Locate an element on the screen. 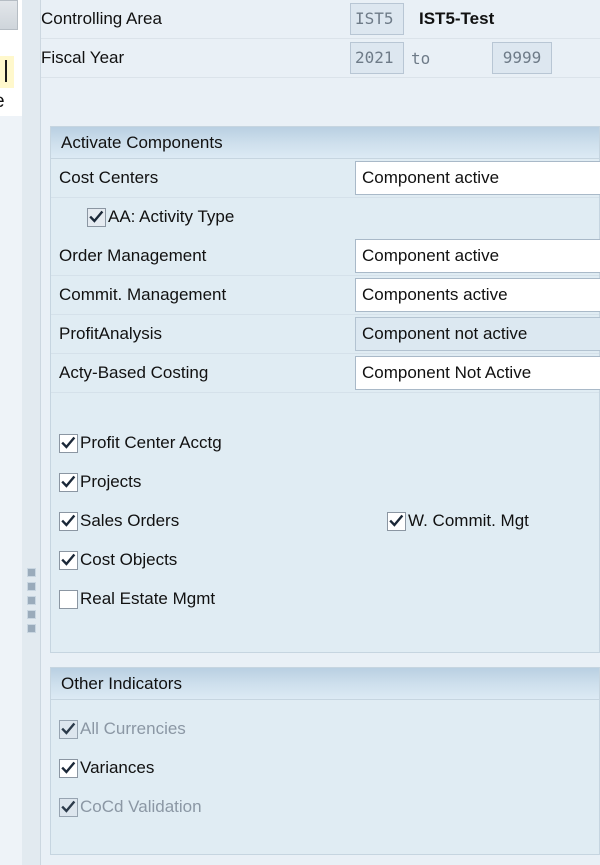 The width and height of the screenshot is (600, 865). text-caret is located at coordinates (6, 71).